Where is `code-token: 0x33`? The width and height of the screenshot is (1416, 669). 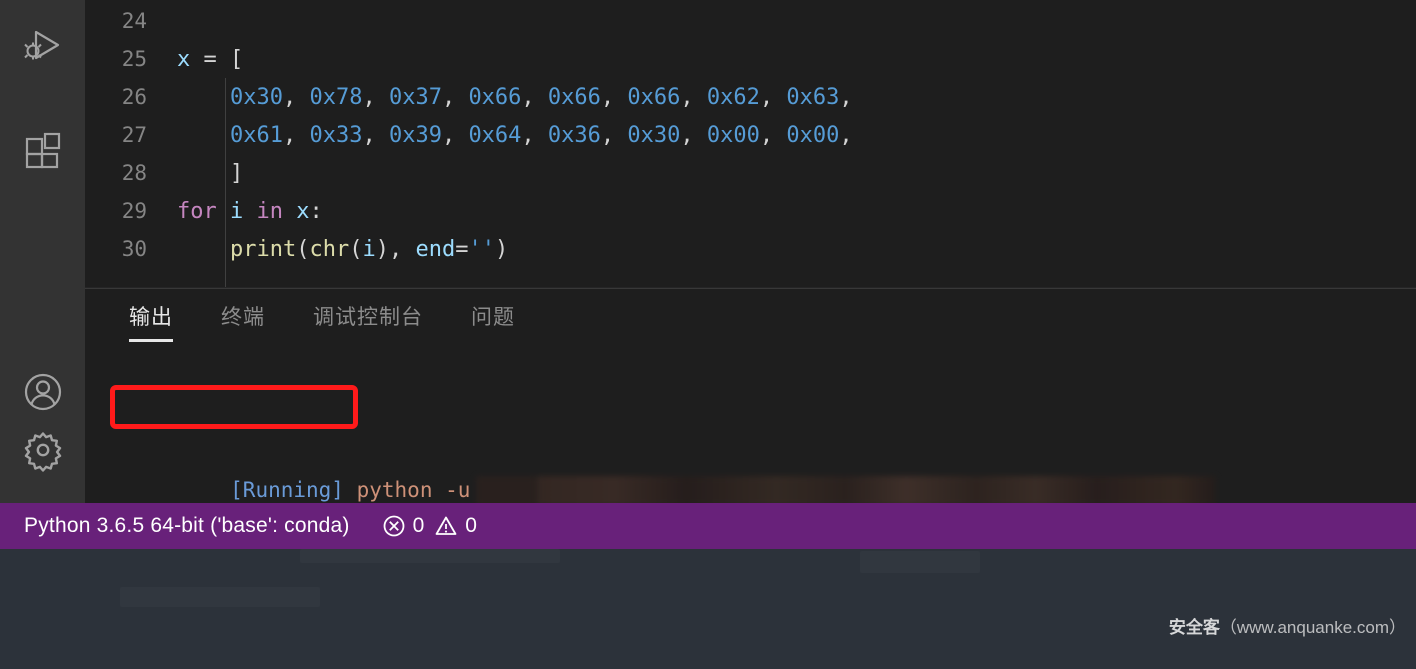
code-token: 0x33 is located at coordinates (336, 135).